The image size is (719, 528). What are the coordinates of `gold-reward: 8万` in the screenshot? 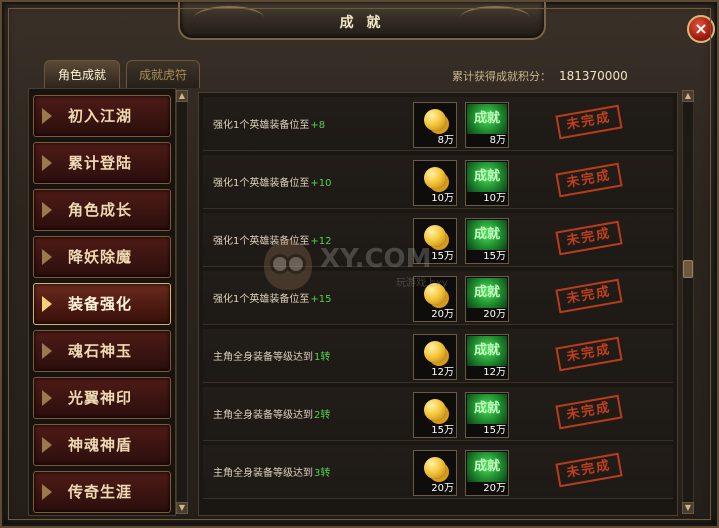 It's located at (435, 125).